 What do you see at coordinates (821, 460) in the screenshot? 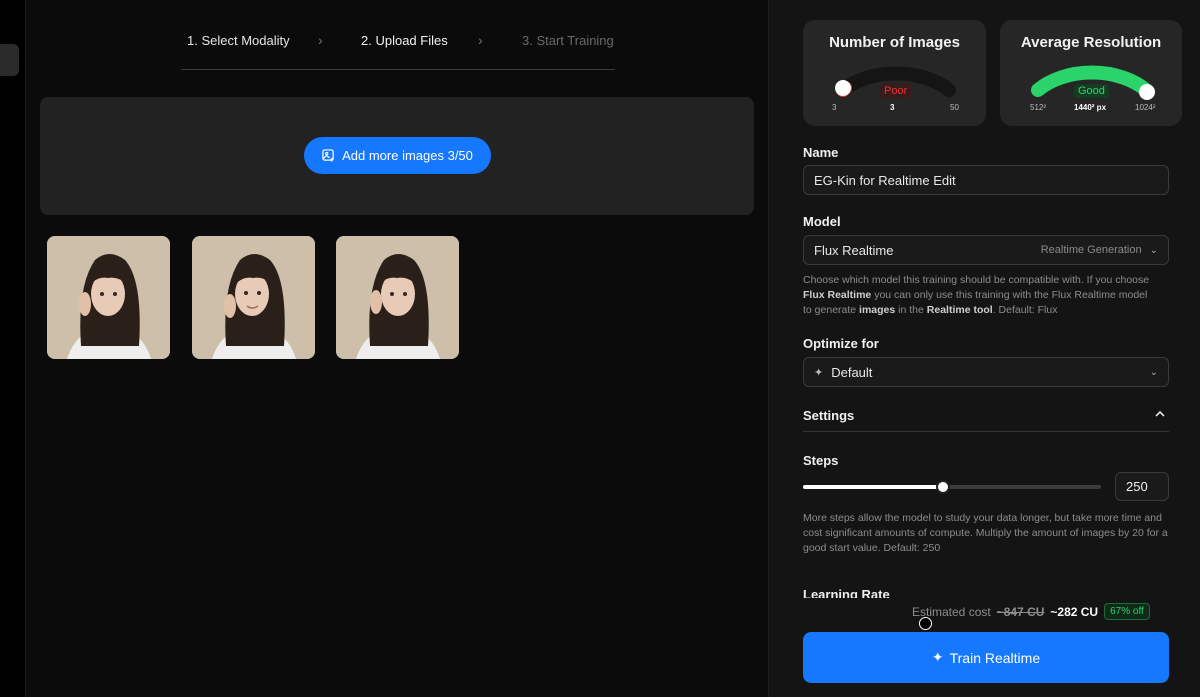
I see `steps-label: Steps` at bounding box center [821, 460].